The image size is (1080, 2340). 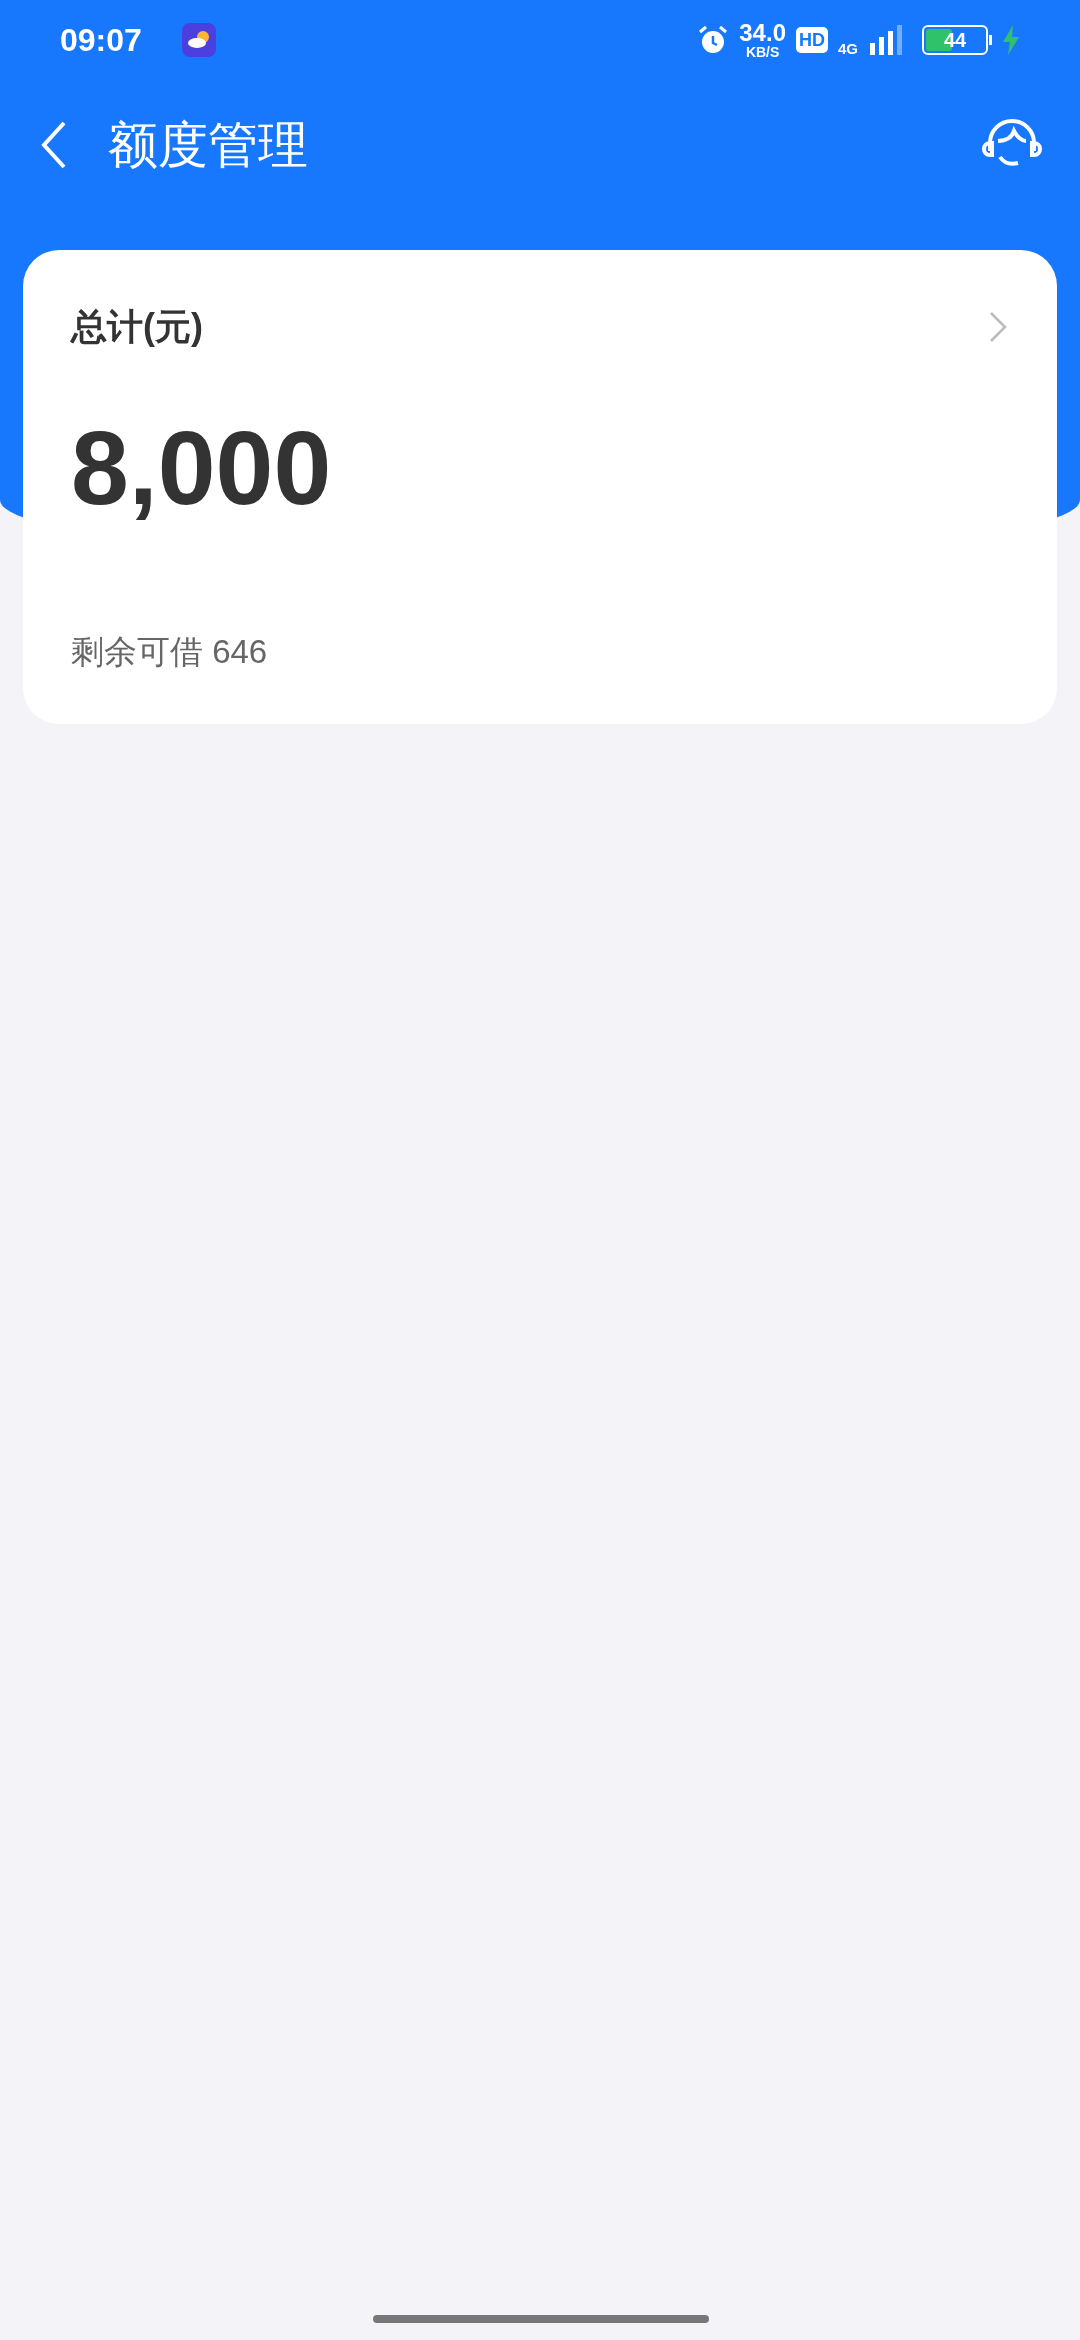 I want to click on hd-badge: HD, so click(x=812, y=40).